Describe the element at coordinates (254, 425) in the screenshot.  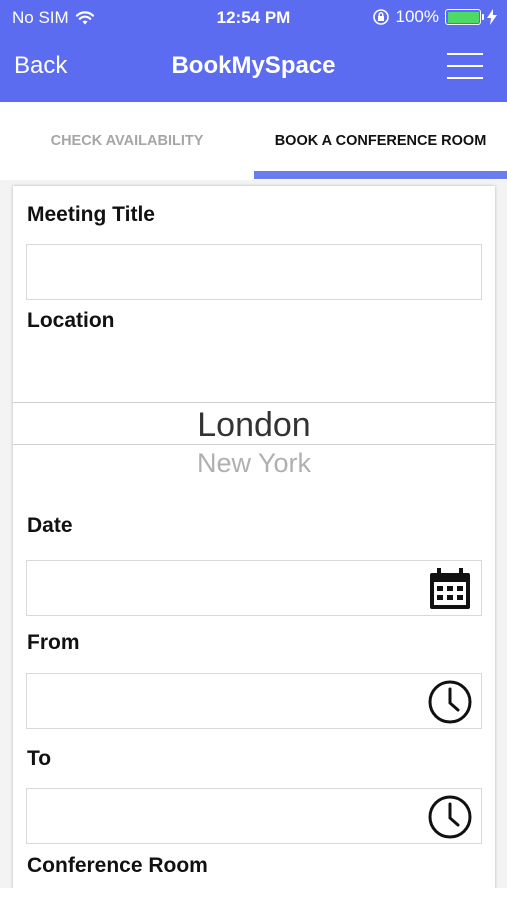
I see `location-option-selected: London` at that location.